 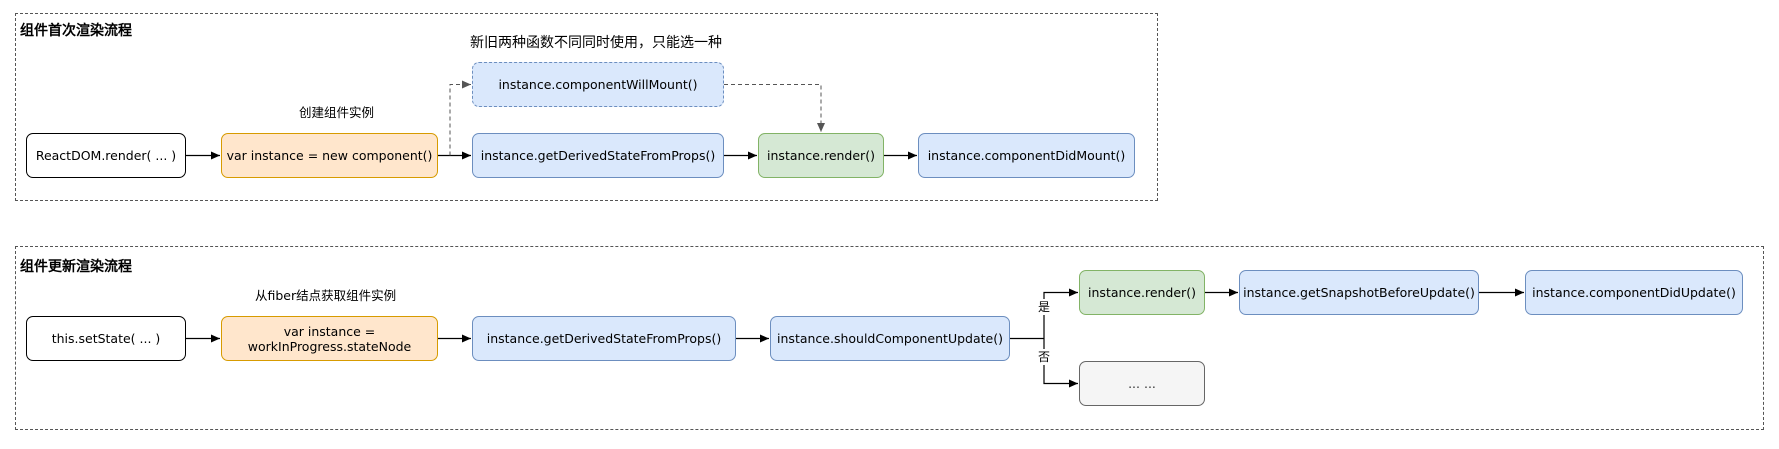 What do you see at coordinates (460, 118) in the screenshot?
I see `dashed-arrow-to-willmount` at bounding box center [460, 118].